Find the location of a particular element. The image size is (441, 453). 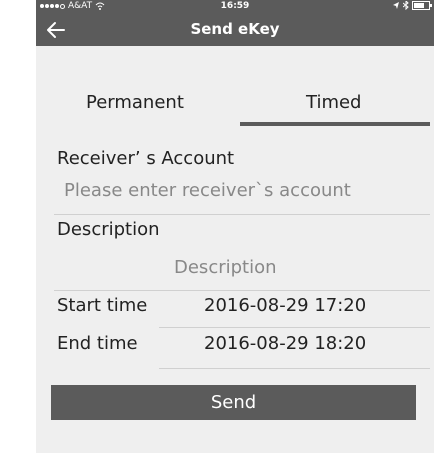

status-bar: A&AT 16:59 is located at coordinates (235, 7).